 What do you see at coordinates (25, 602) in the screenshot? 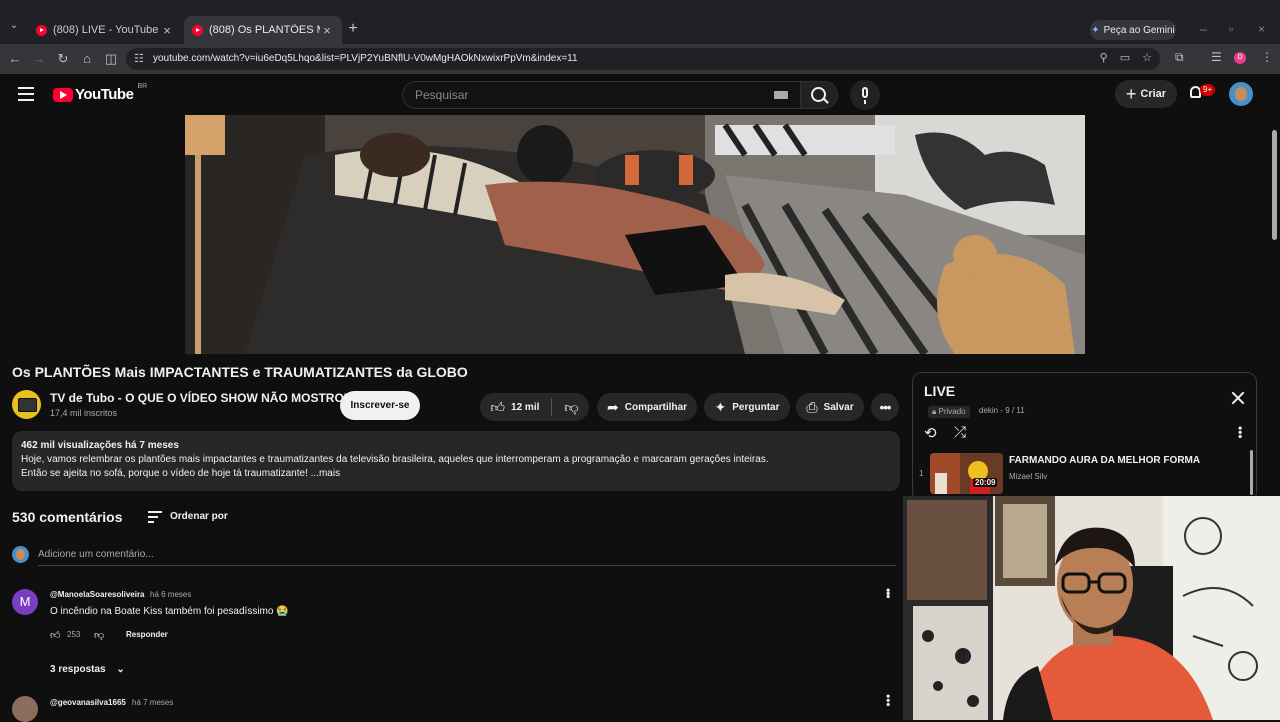
I see `commenter-avatar: M` at bounding box center [25, 602].